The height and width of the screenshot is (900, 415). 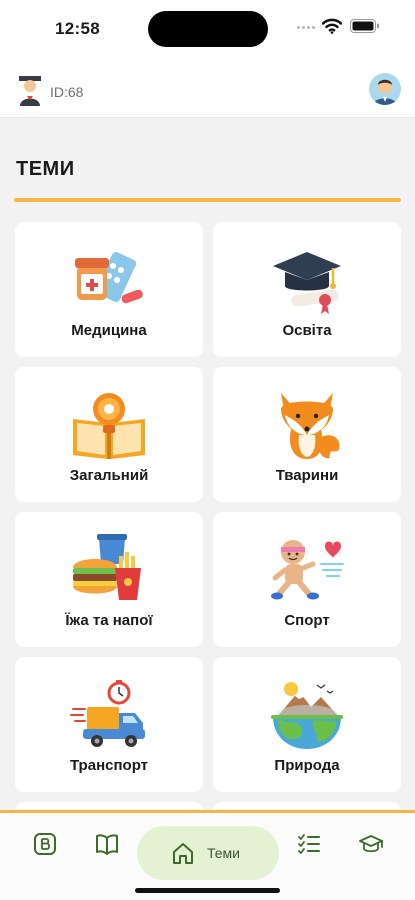 I want to click on topic-card-sport: Спорт, so click(x=307, y=579).